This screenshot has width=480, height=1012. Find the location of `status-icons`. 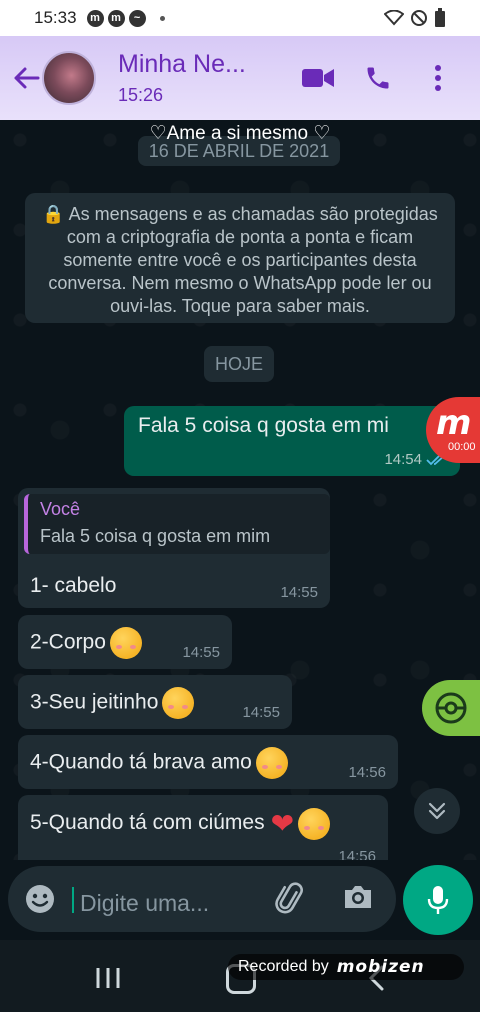

status-icons is located at coordinates (415, 18).